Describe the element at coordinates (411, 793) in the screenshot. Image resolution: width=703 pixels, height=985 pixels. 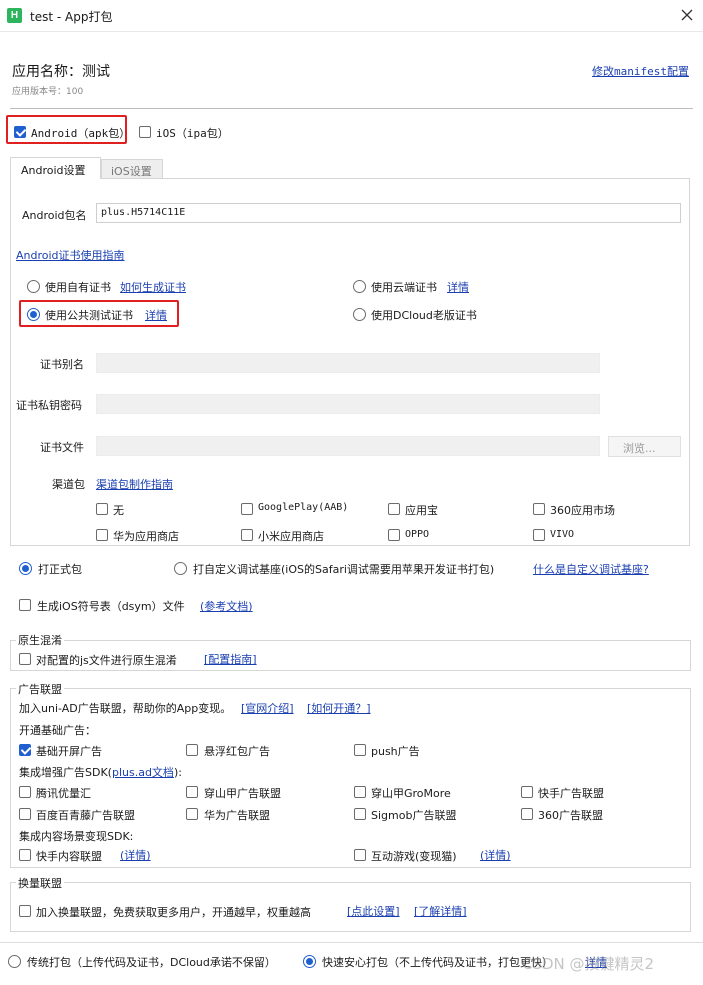
I see `ads-csj-gromore-label: 穿山甲GroMore` at that location.